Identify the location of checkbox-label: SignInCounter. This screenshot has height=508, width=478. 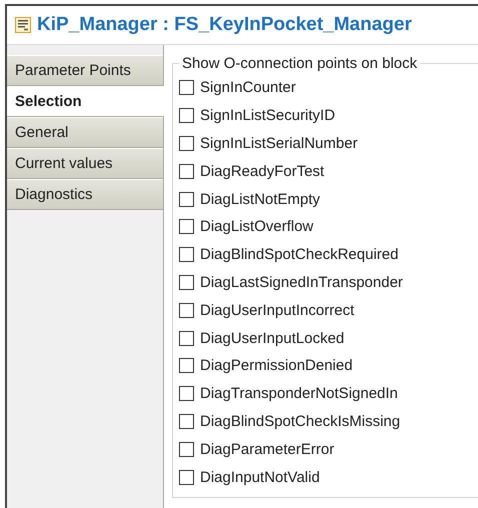
(248, 87).